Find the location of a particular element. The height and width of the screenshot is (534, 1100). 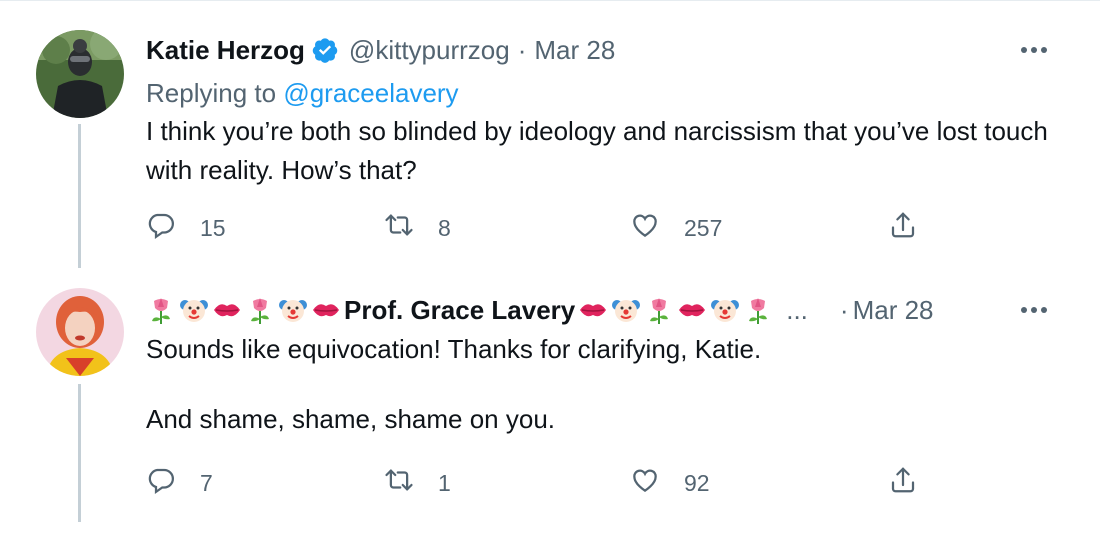

retweet-button: 1 is located at coordinates (417, 483).